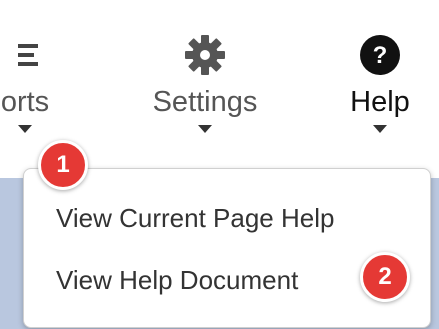 The image size is (439, 329). What do you see at coordinates (205, 55) in the screenshot?
I see `gear-icon` at bounding box center [205, 55].